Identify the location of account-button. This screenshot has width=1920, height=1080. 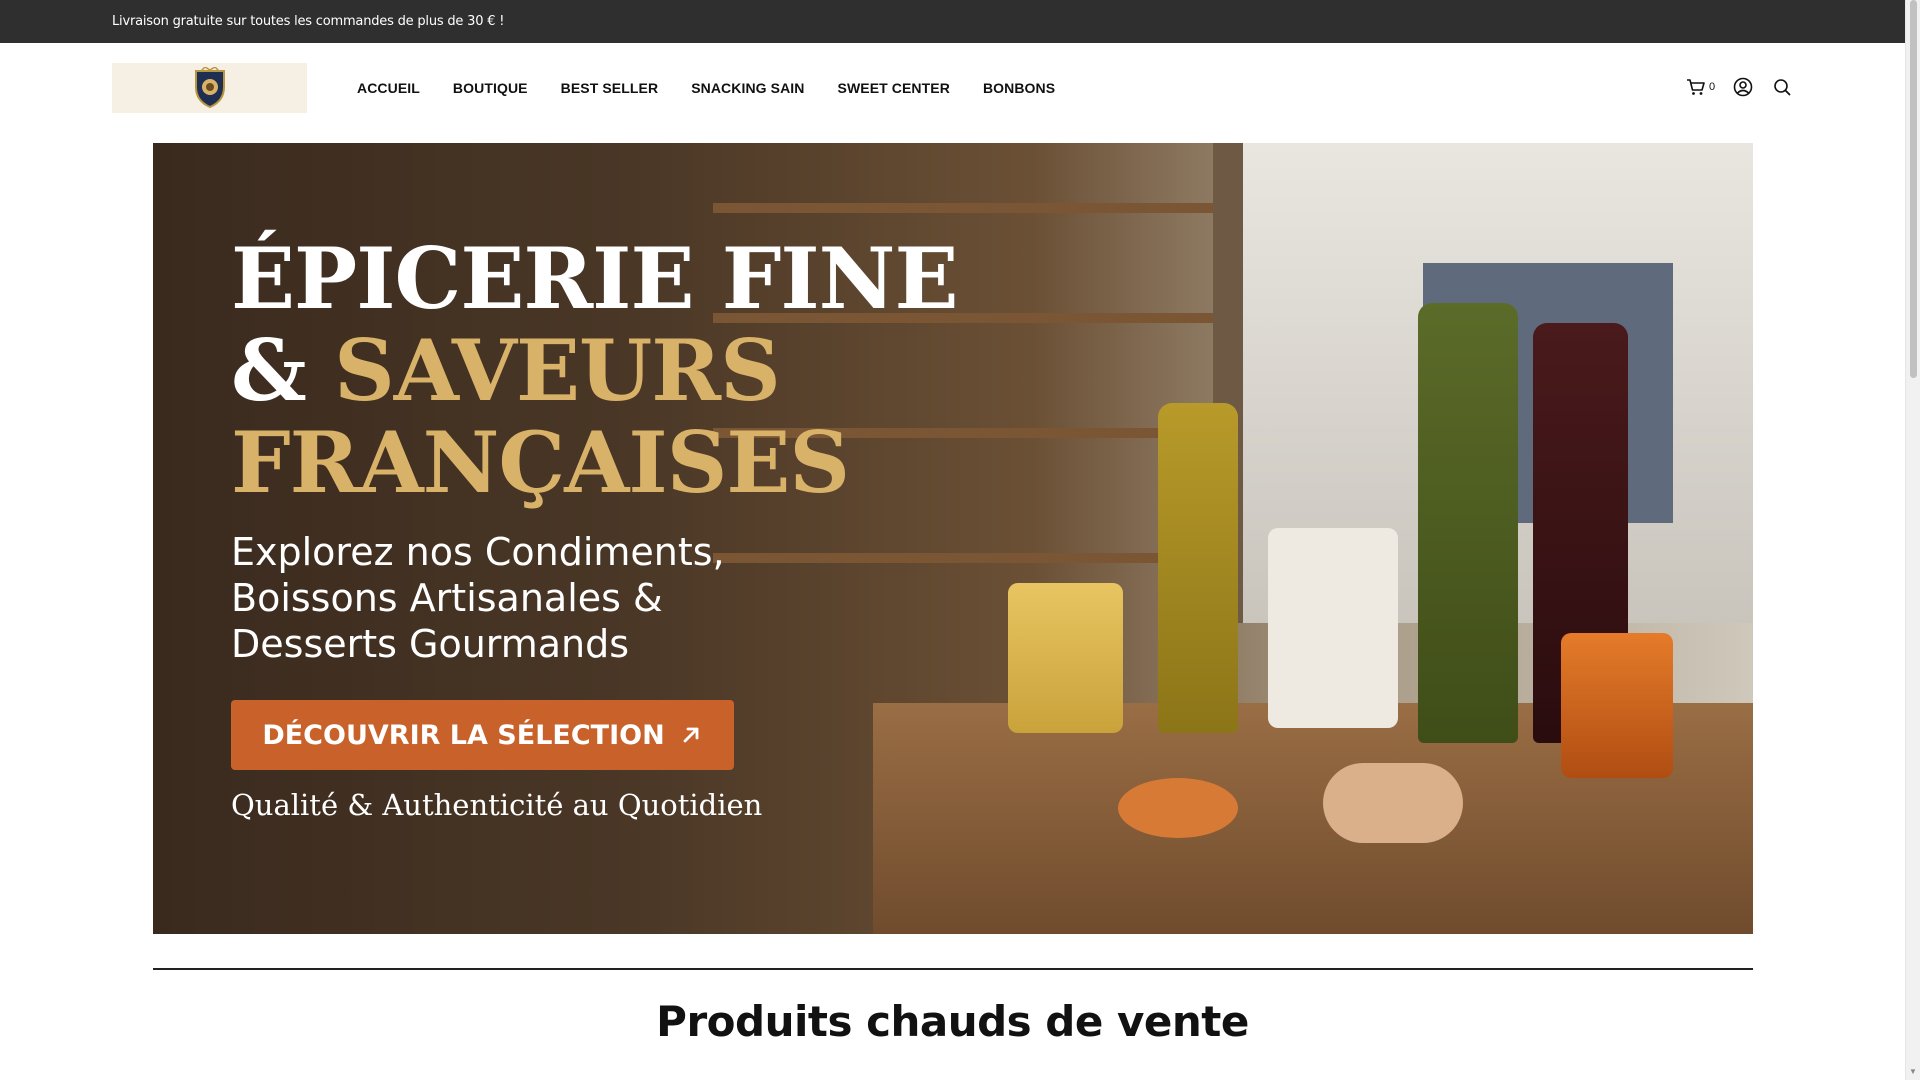
(1743, 87).